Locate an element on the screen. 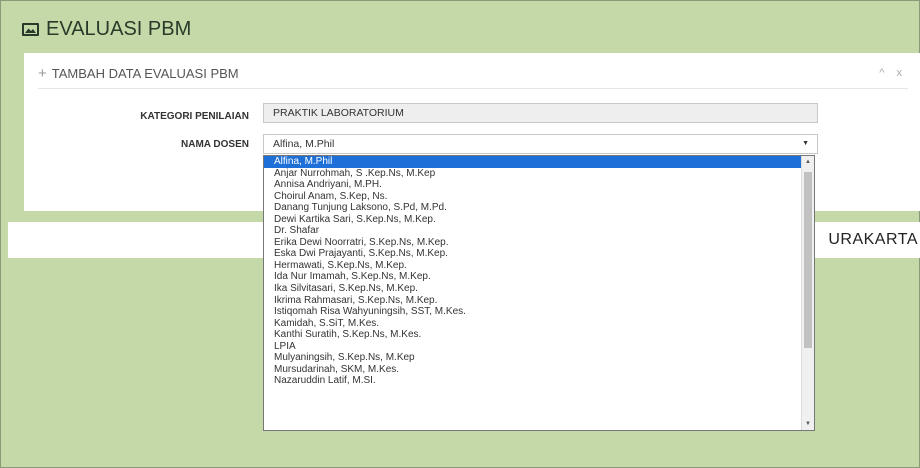 This screenshot has height=468, width=920. dropdown-option: Mursudarinah, SKM, M.Kes. is located at coordinates (539, 370).